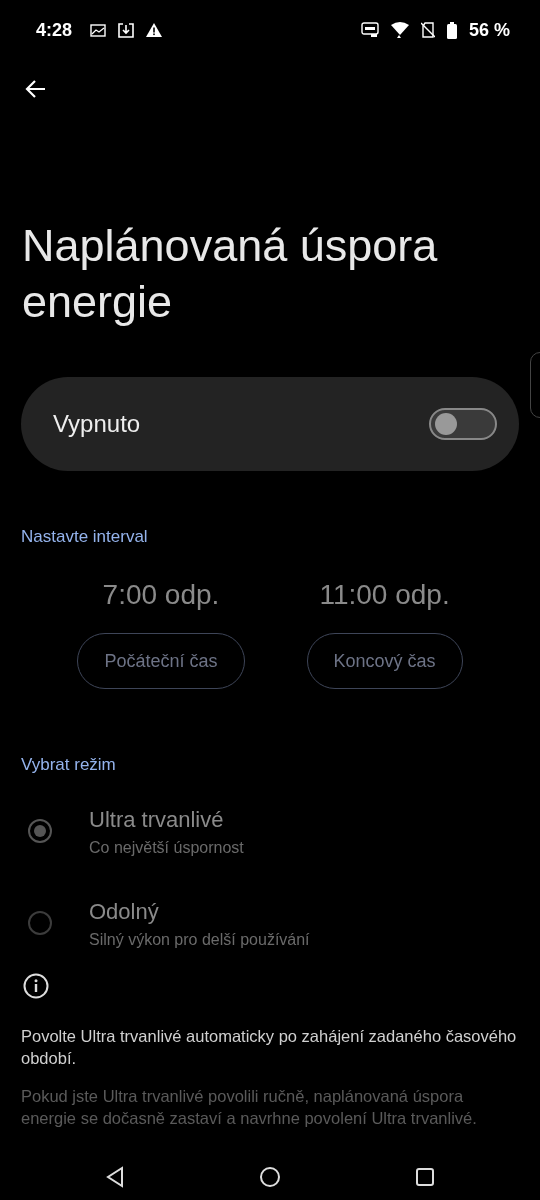 This screenshot has width=540, height=1200. I want to click on switch-label: Vypnuto, so click(97, 424).